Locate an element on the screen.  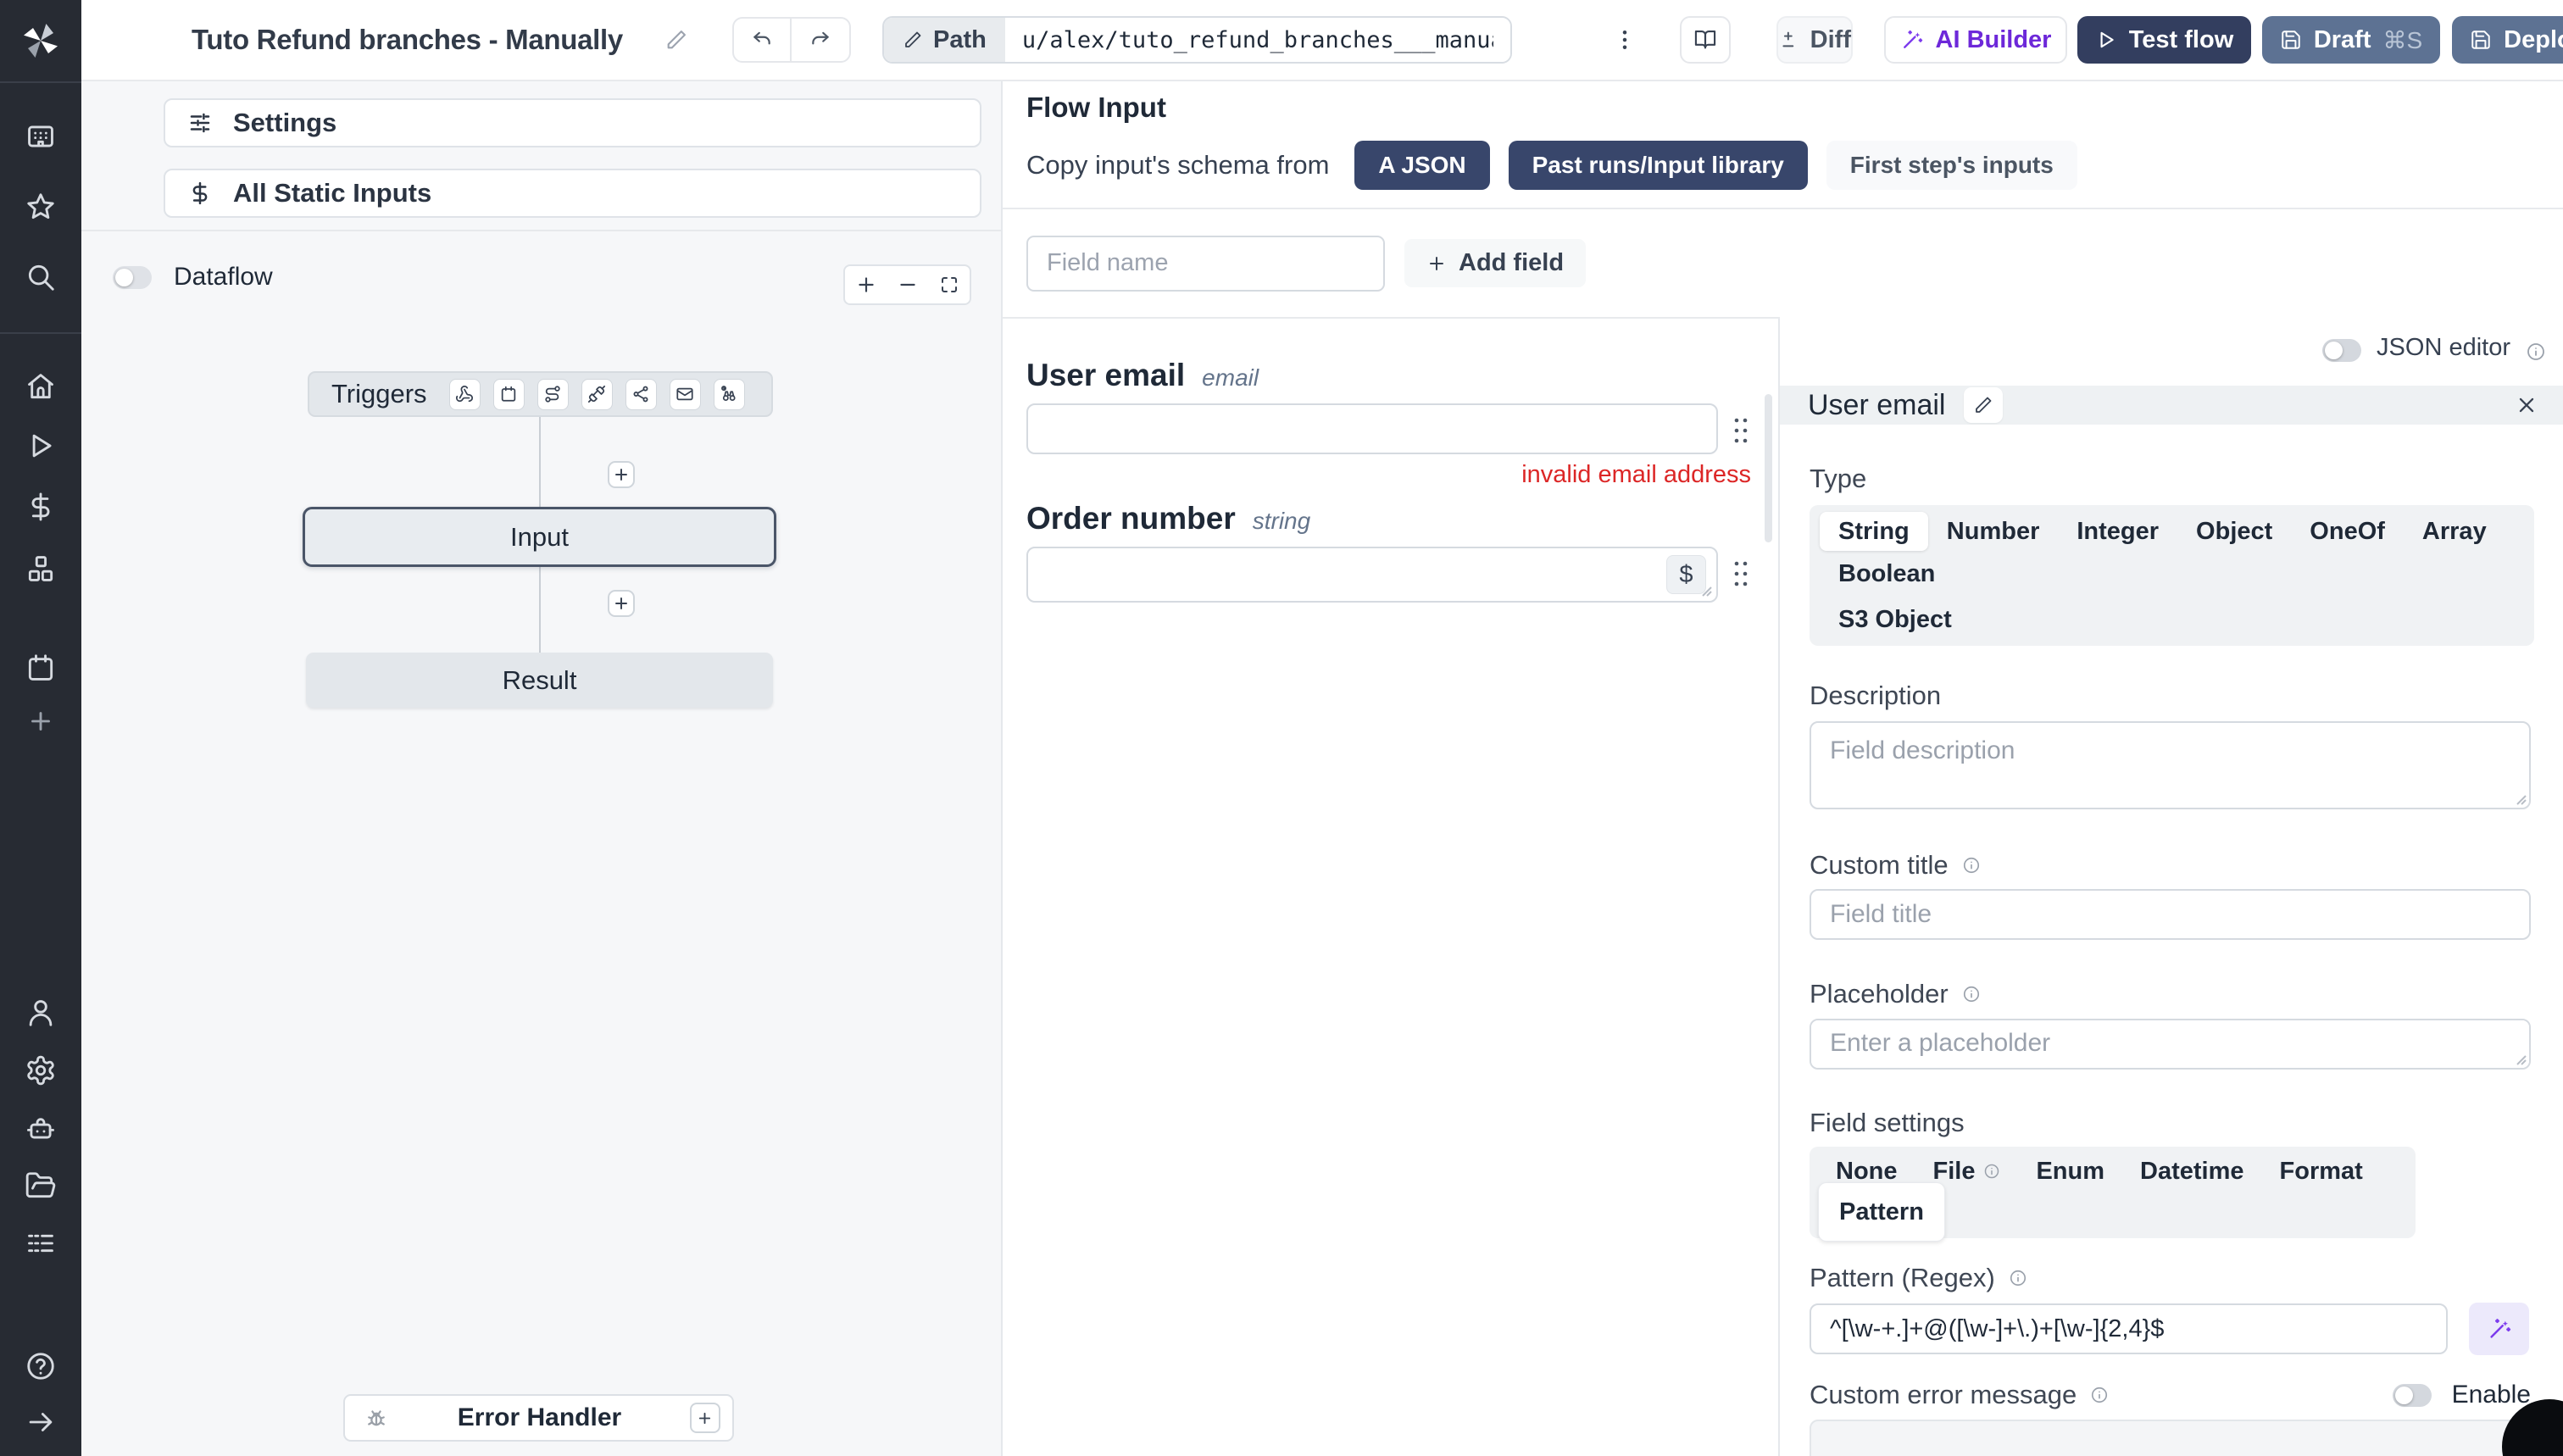
type-option-string: String is located at coordinates (1874, 531).